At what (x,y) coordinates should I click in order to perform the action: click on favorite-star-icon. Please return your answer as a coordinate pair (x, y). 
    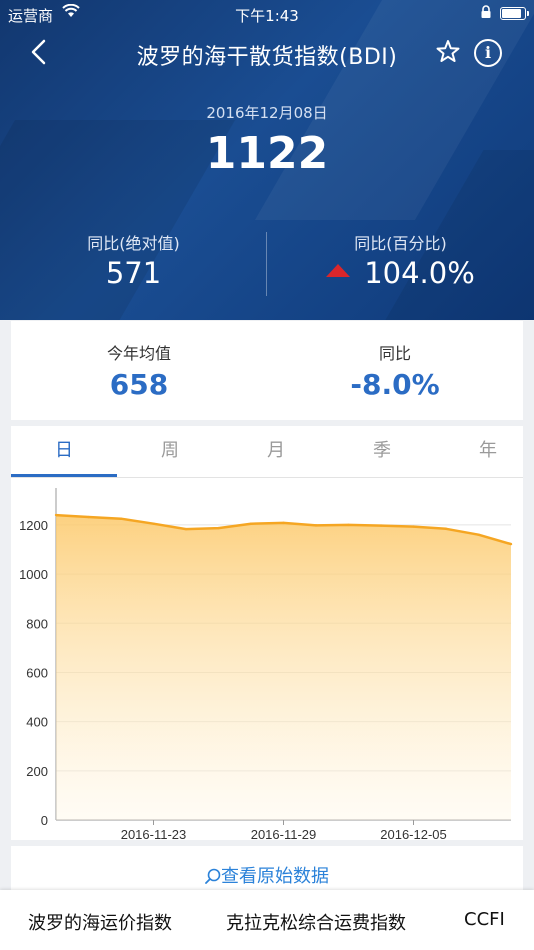
    Looking at the image, I should click on (448, 52).